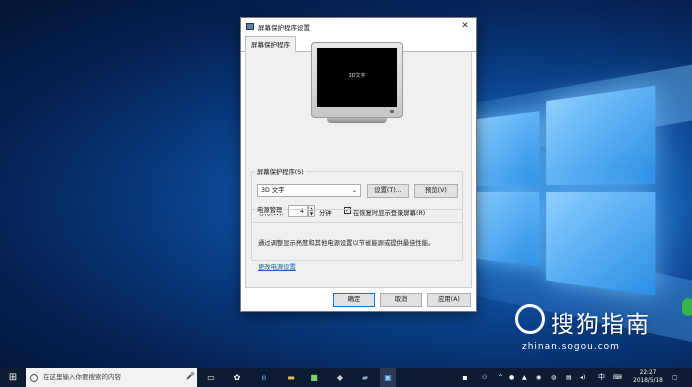 The width and height of the screenshot is (692, 387). What do you see at coordinates (465, 26) in the screenshot?
I see `close-icon: ✕` at bounding box center [465, 26].